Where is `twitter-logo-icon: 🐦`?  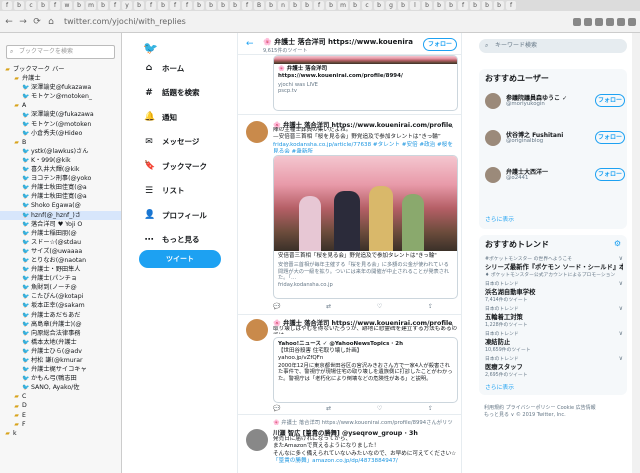 twitter-logo-icon: 🐦 is located at coordinates (150, 48).